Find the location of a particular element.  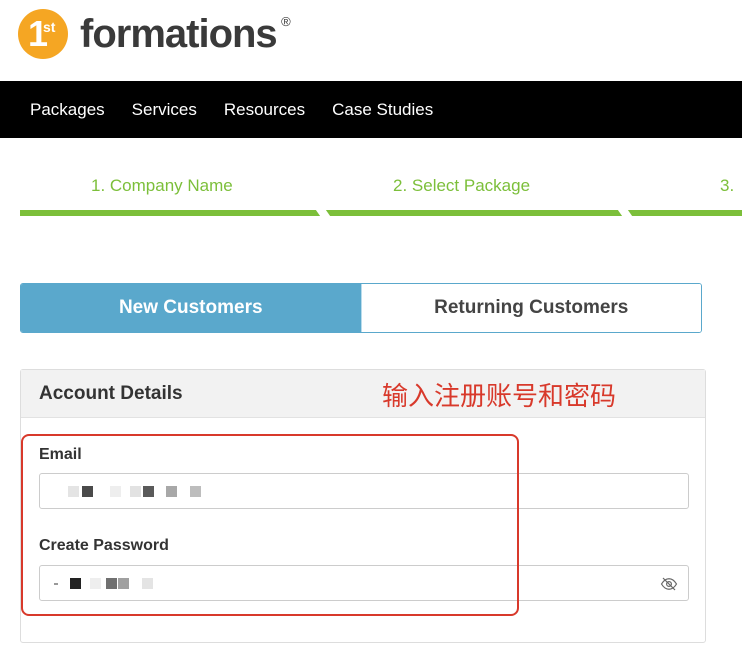

customer-type-tabs: New Customers Returning Customers is located at coordinates (361, 308).